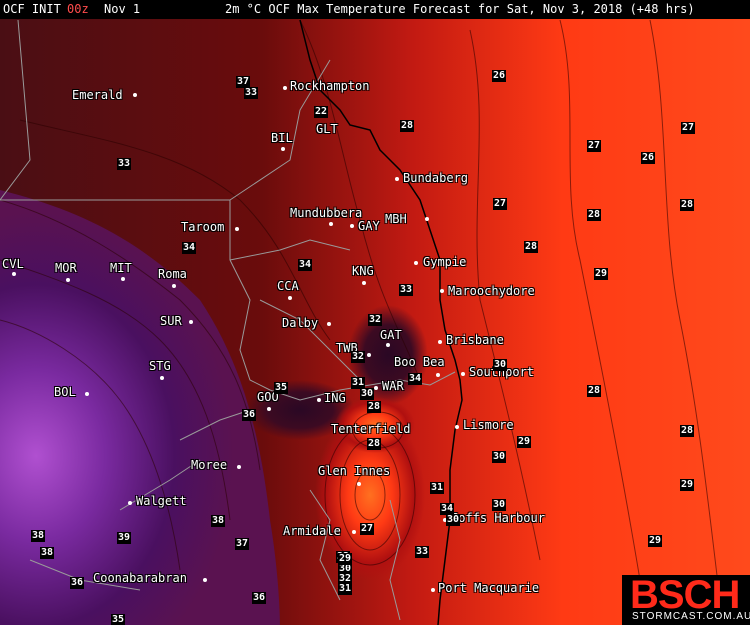  Describe the element at coordinates (122, 9) in the screenshot. I see `run-date: Nov 1` at that location.